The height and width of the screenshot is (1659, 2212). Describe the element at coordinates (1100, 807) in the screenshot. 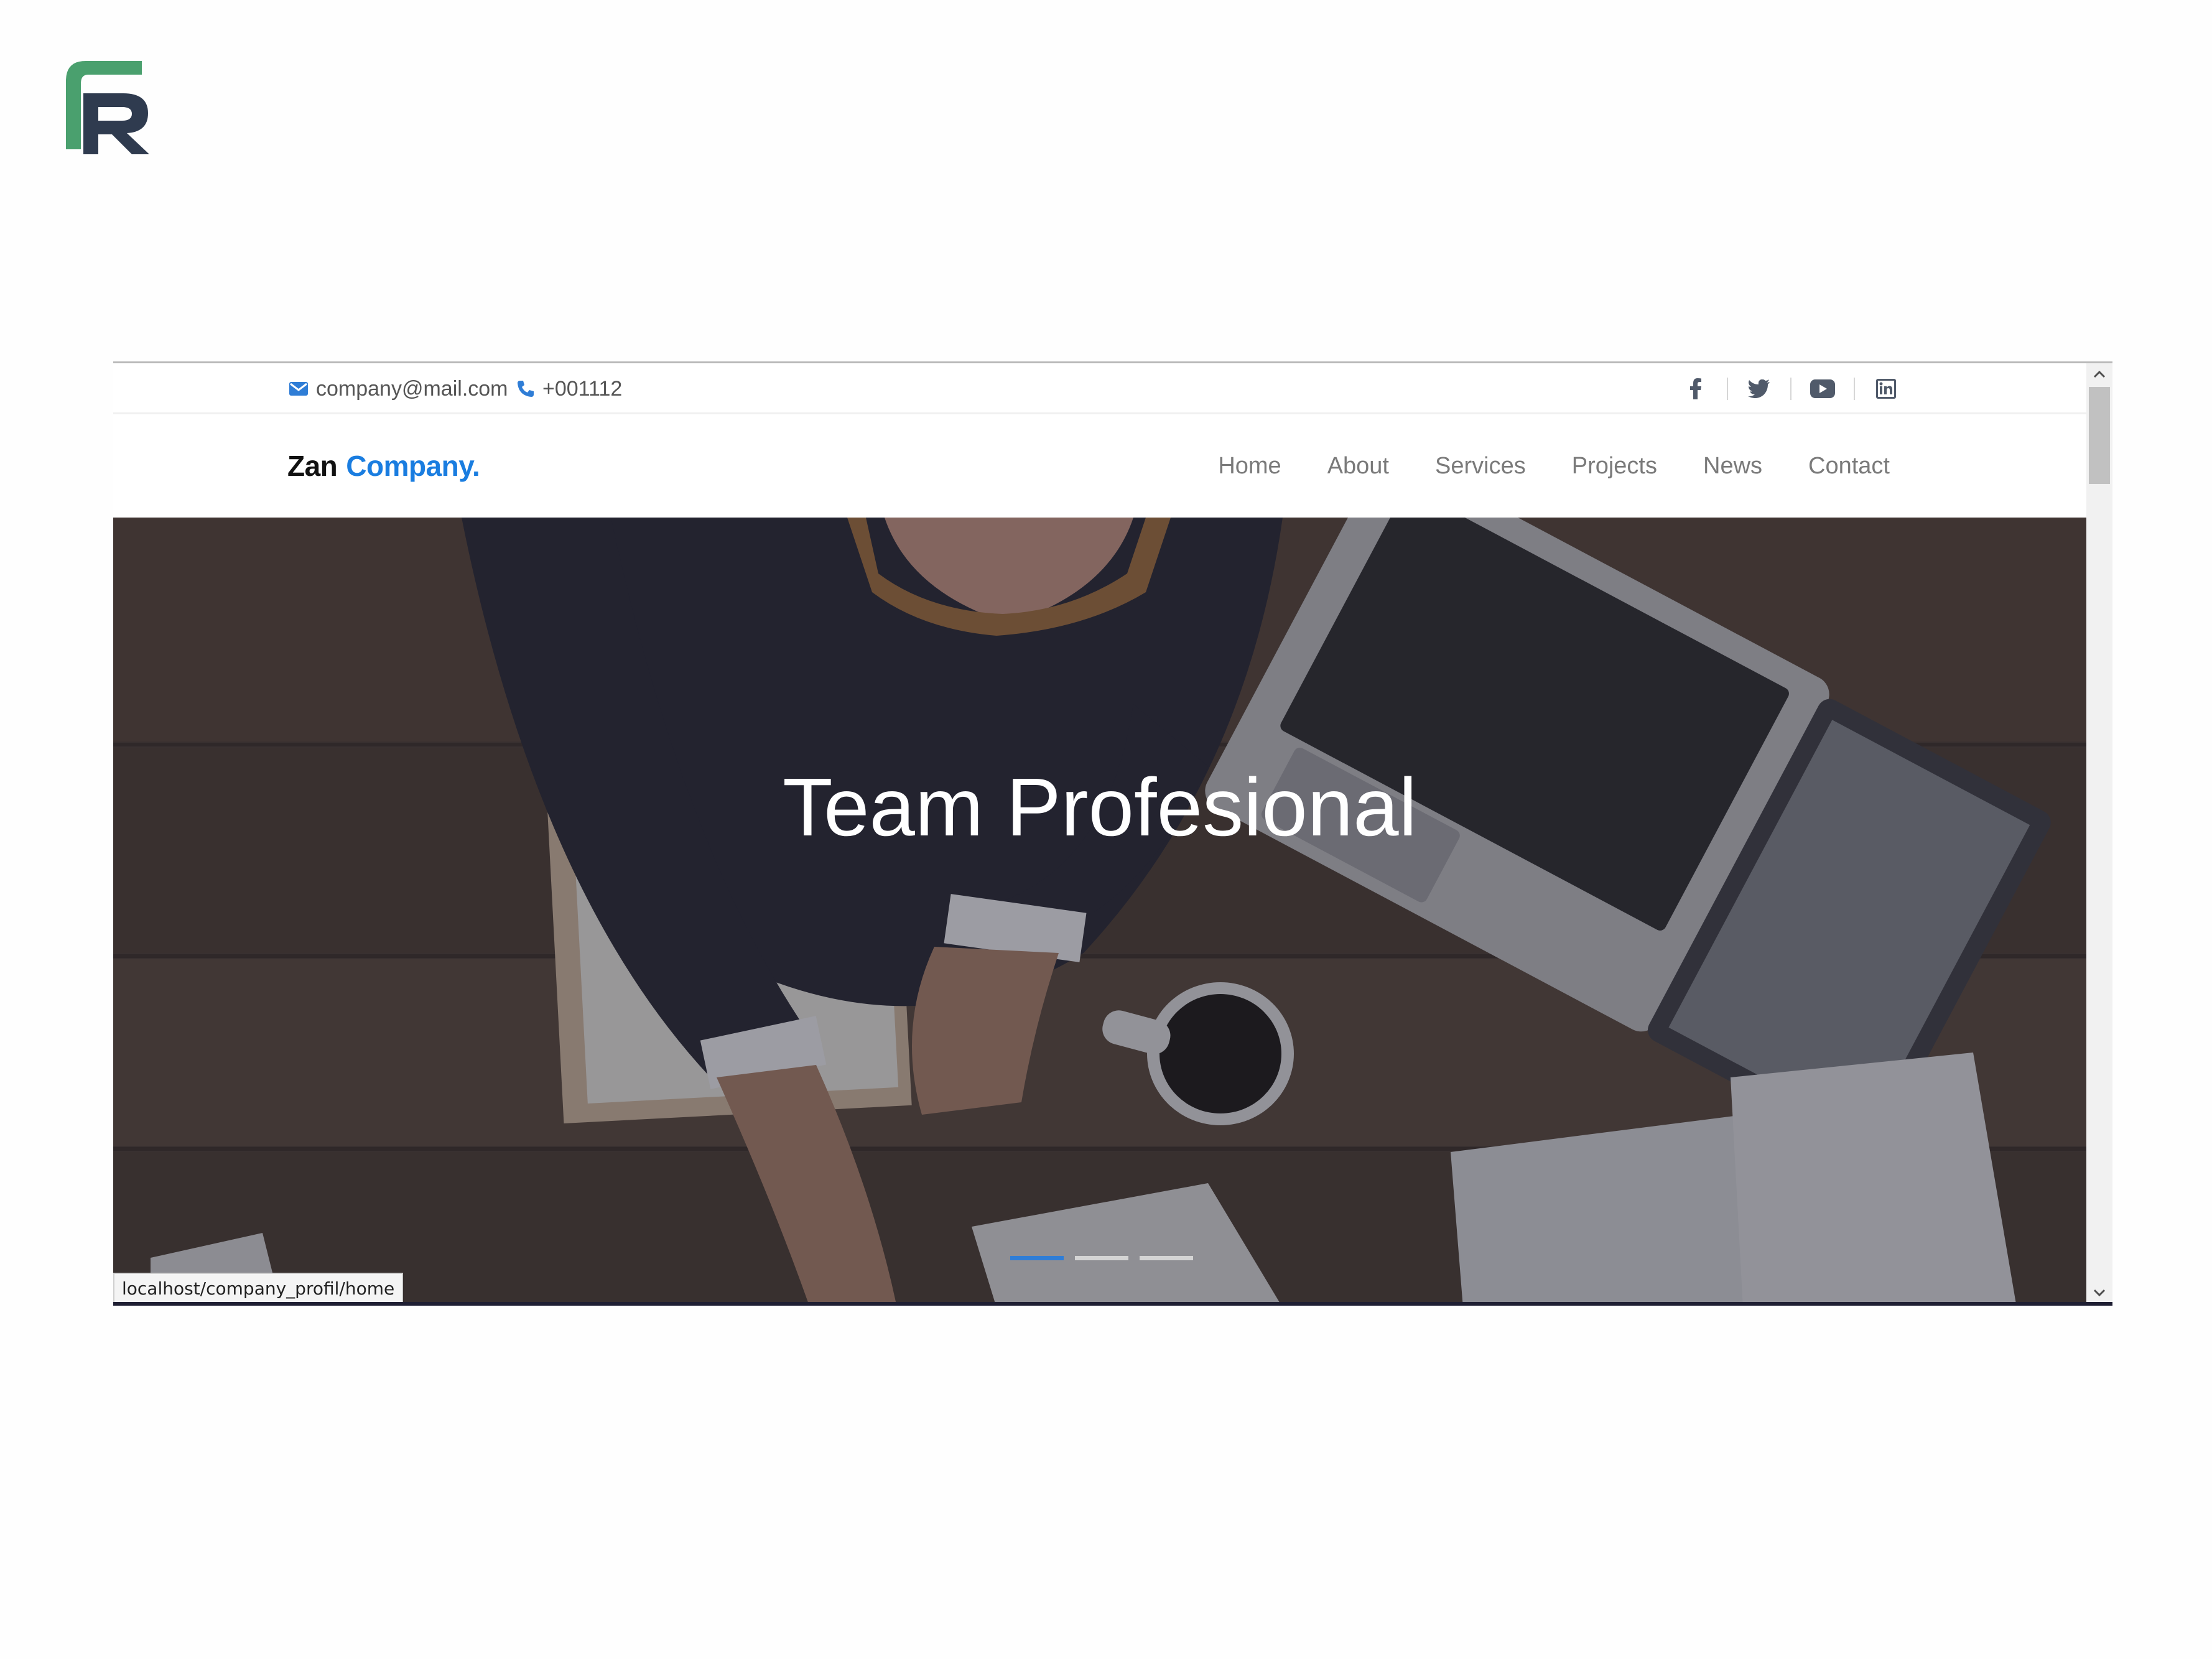

I see `hero-title: Team Profesional` at that location.